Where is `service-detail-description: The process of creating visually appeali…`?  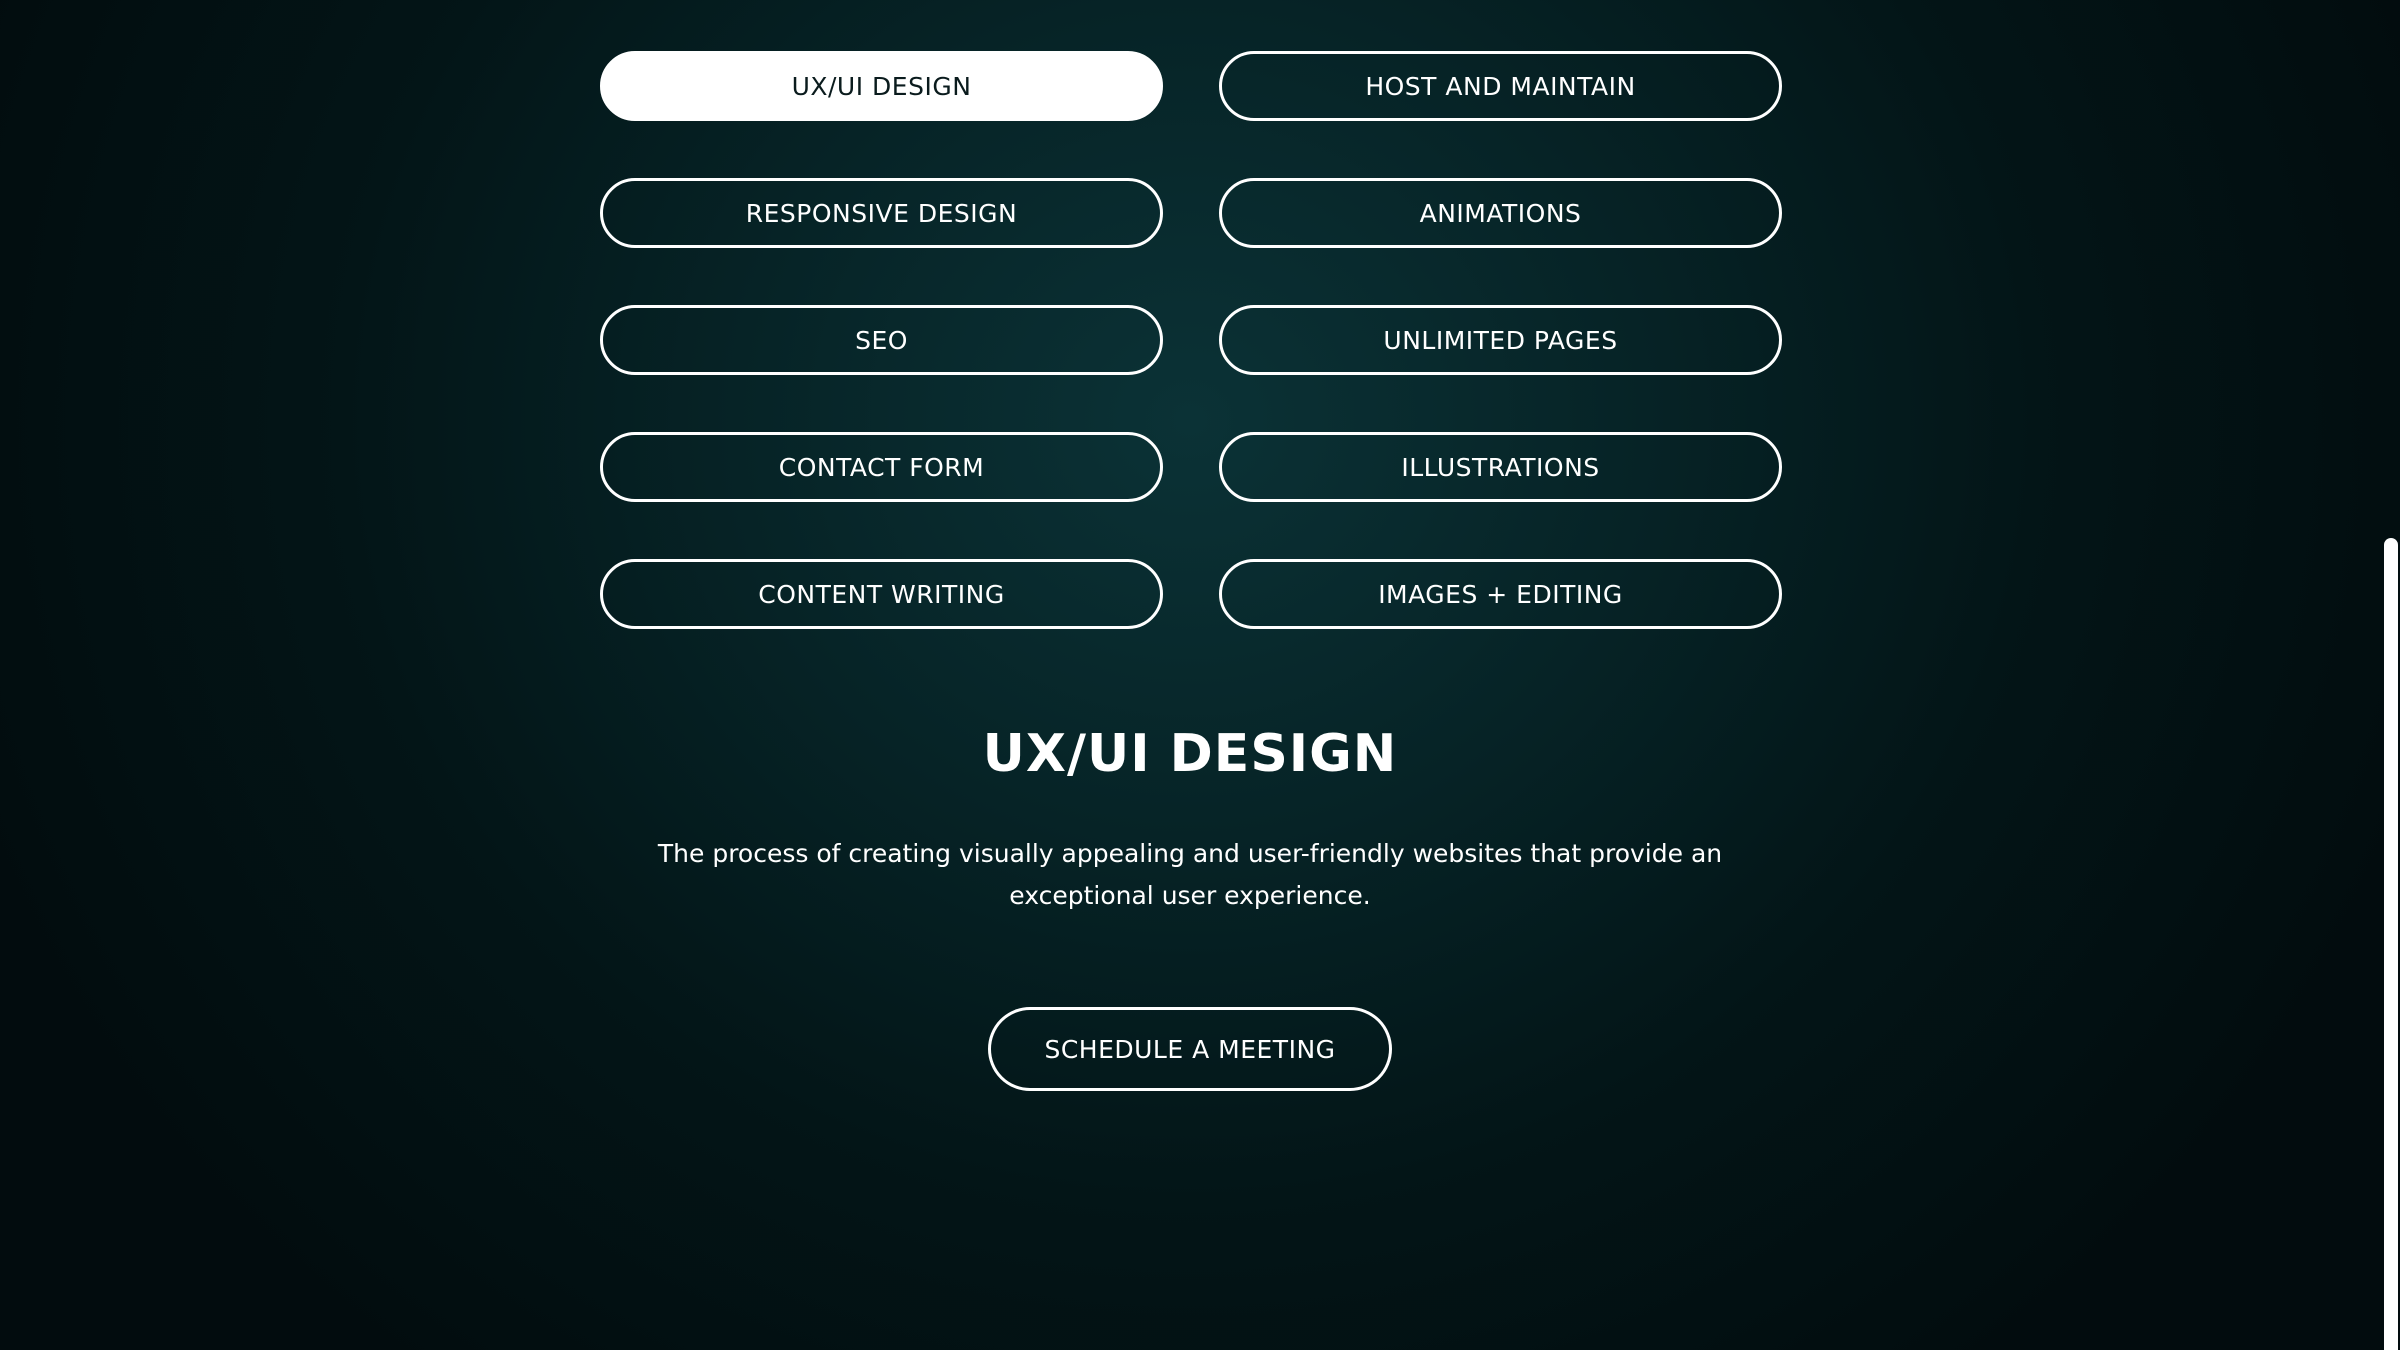 service-detail-description: The process of creating visually appeali… is located at coordinates (1190, 874).